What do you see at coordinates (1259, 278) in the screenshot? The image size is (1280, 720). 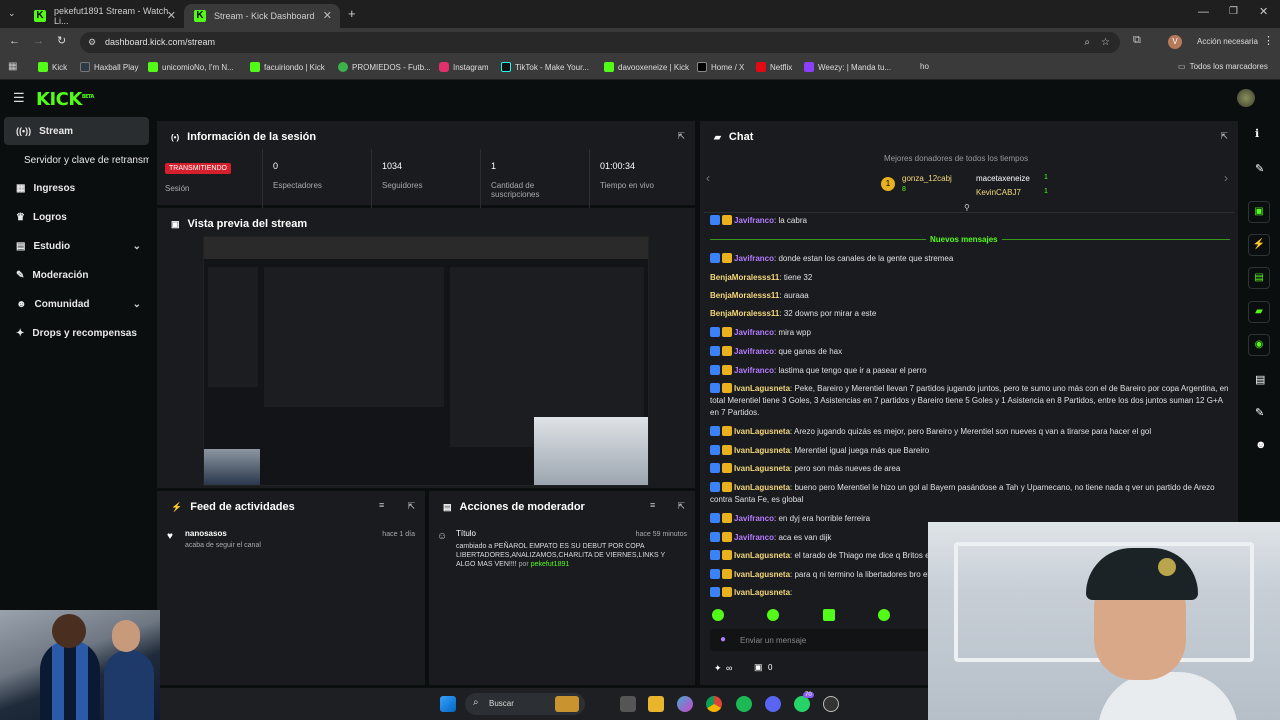 I see `clipboard-icon: ▤` at bounding box center [1259, 278].